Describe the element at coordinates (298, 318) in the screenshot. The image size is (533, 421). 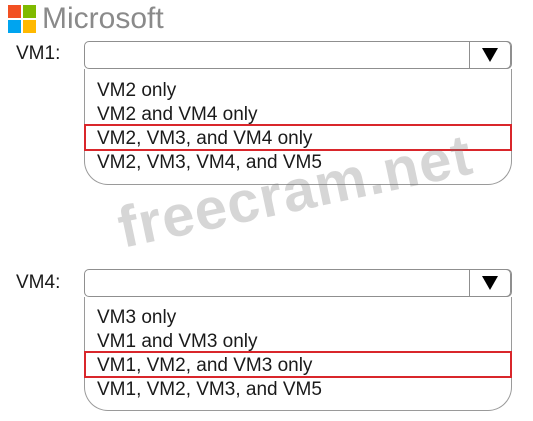
I see `vm4-option-1: VM3 only` at that location.